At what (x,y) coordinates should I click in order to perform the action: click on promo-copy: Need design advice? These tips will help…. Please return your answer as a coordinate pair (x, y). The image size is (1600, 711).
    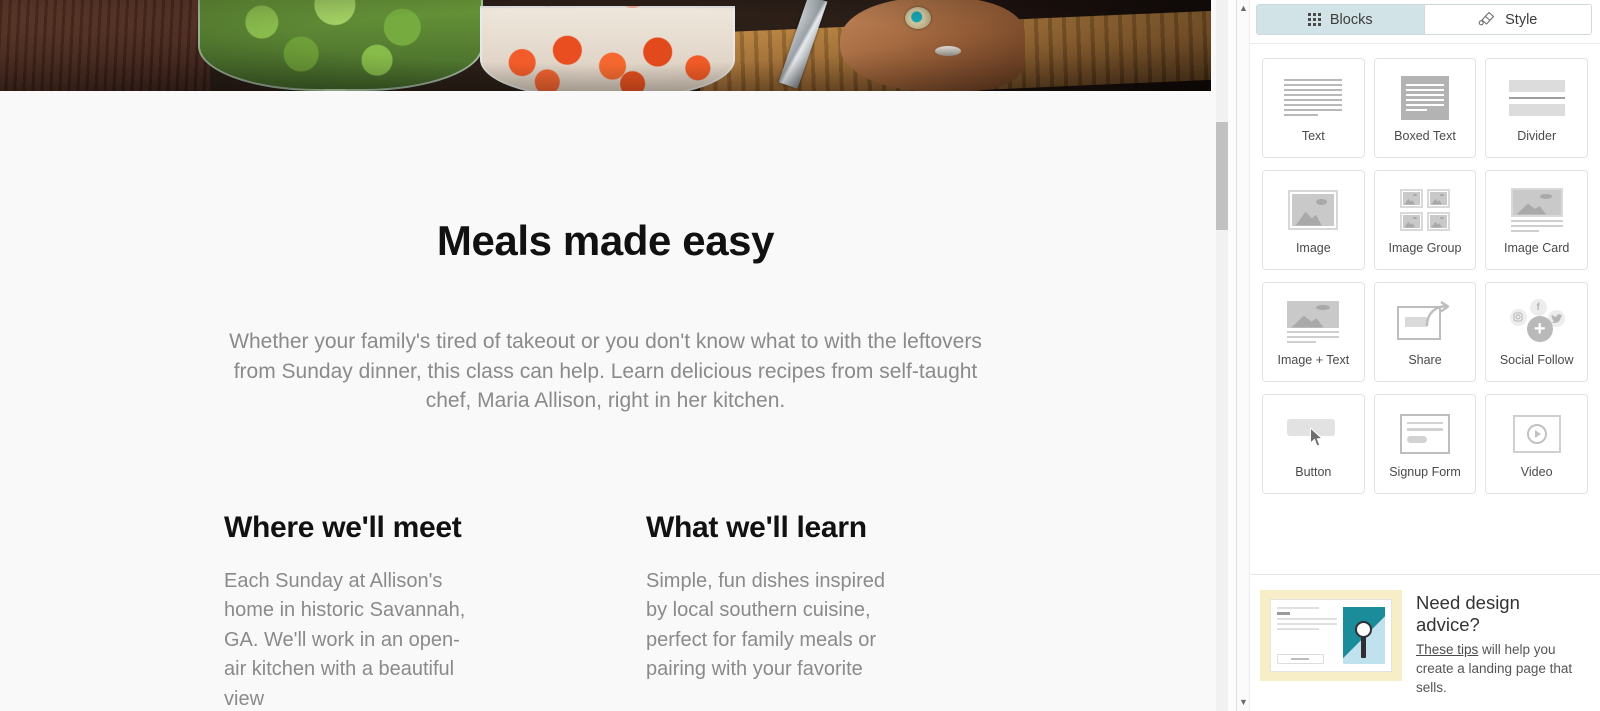
    Looking at the image, I should click on (1501, 643).